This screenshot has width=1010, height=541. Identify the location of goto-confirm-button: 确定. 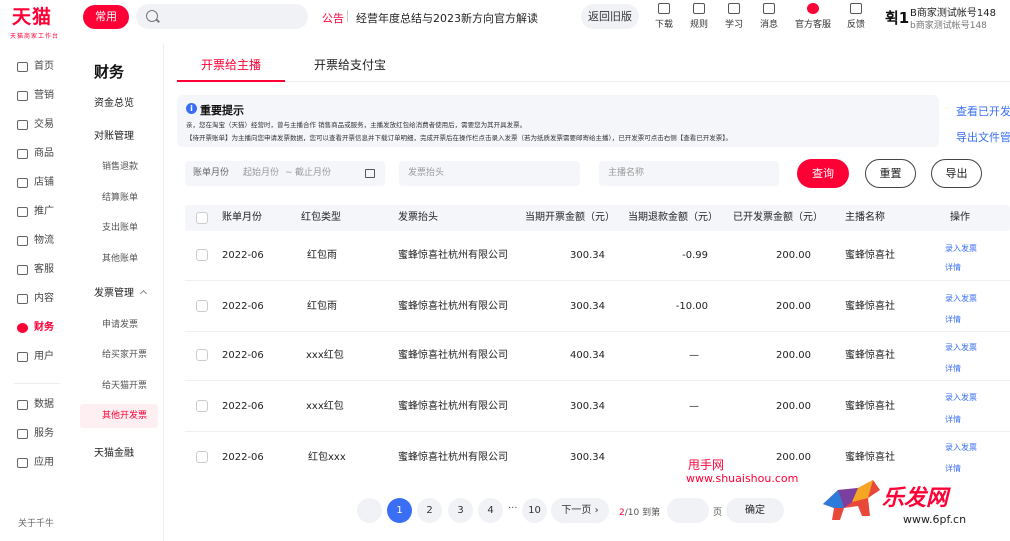
(755, 510).